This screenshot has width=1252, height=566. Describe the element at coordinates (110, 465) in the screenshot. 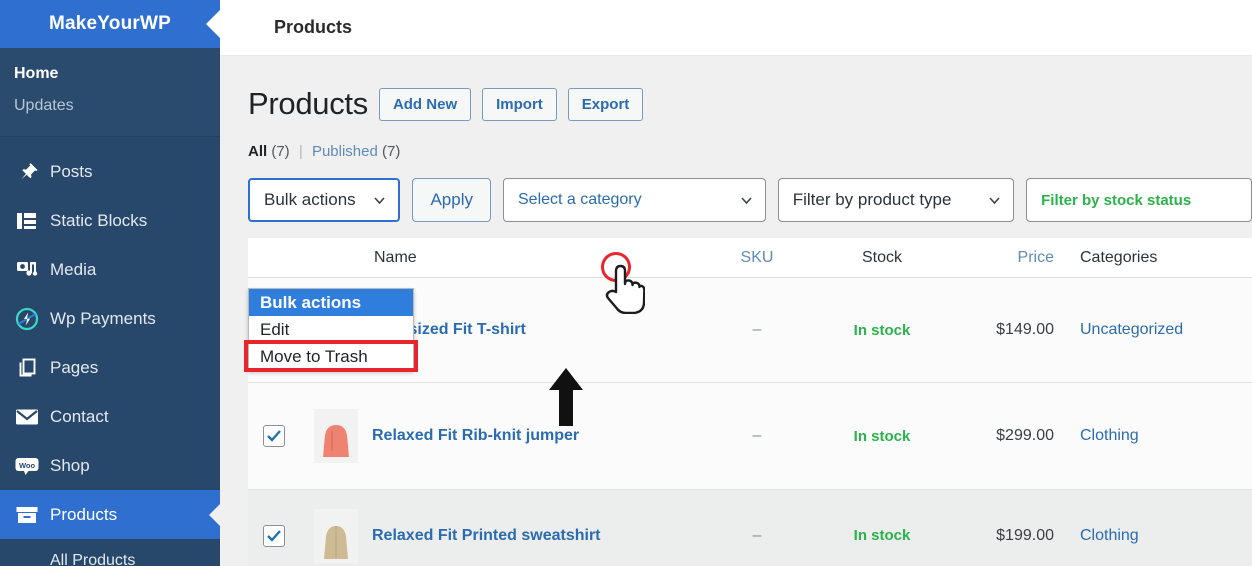

I see `sidebar-item-shop: Woo Shop` at that location.